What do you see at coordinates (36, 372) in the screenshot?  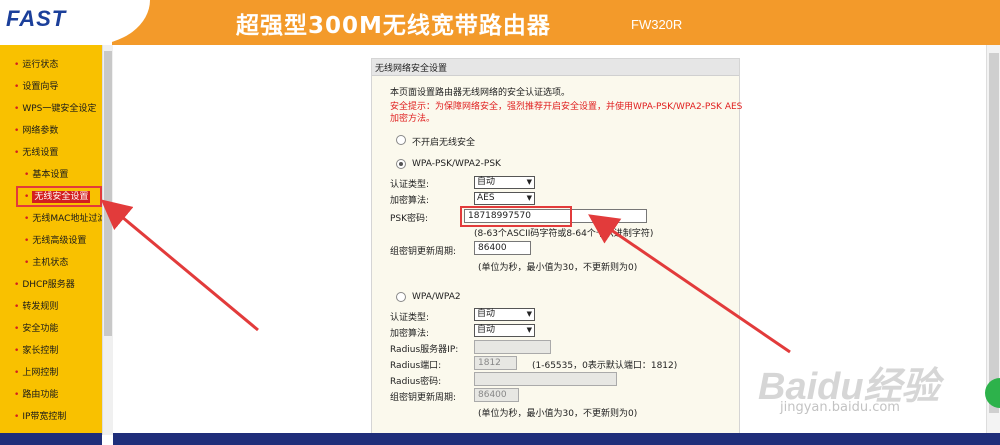 I see `sidebar-item-access-control: • 上网控制` at bounding box center [36, 372].